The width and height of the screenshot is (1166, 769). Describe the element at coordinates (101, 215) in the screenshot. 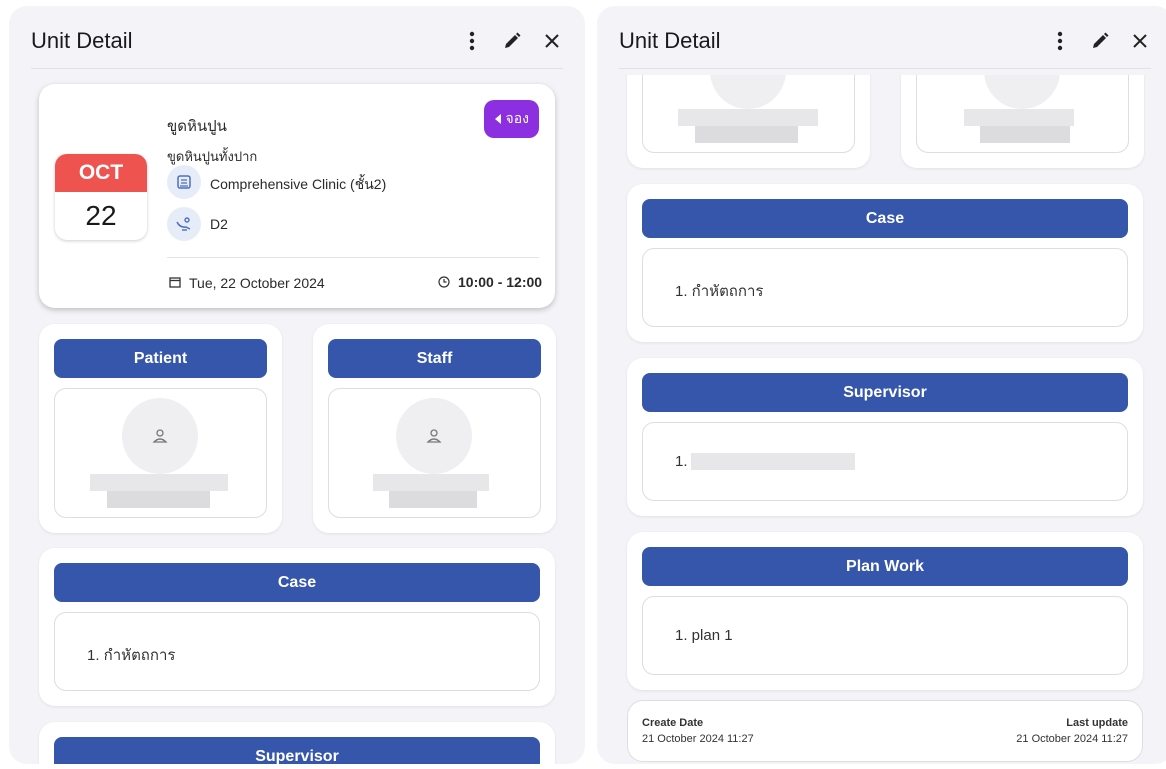

I see `date-day: 22` at that location.